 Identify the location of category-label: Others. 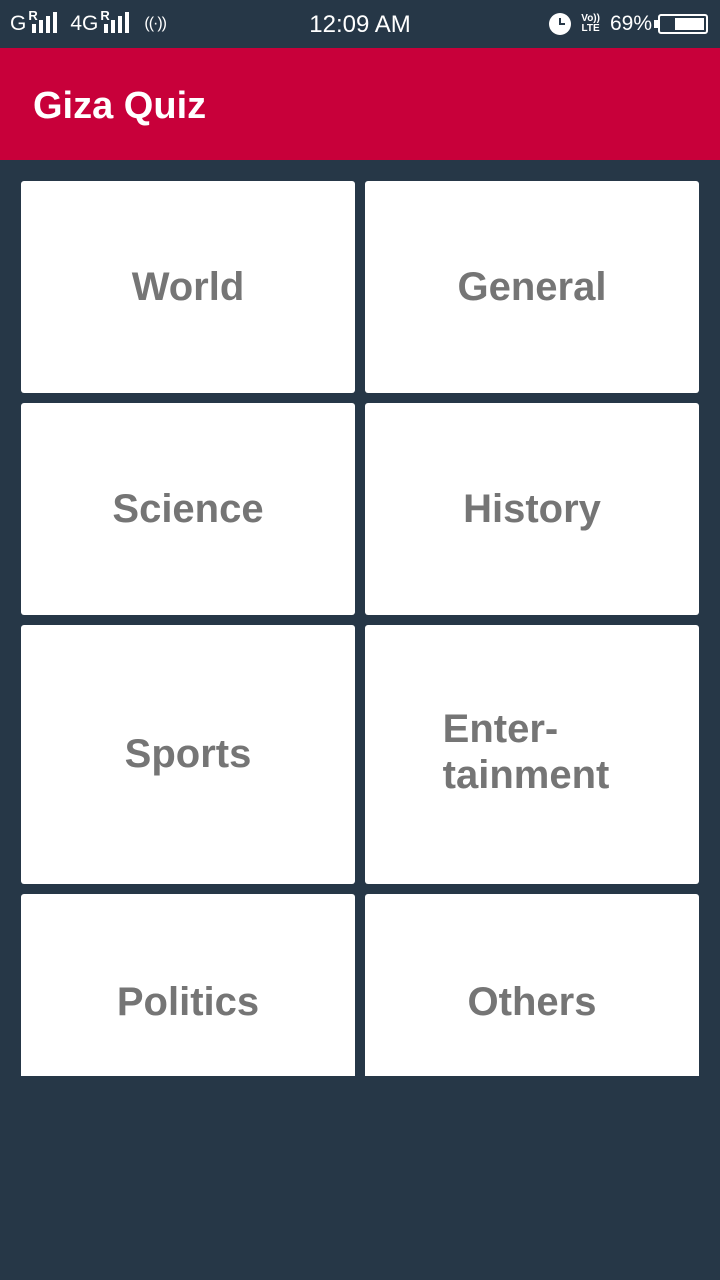
(532, 1001).